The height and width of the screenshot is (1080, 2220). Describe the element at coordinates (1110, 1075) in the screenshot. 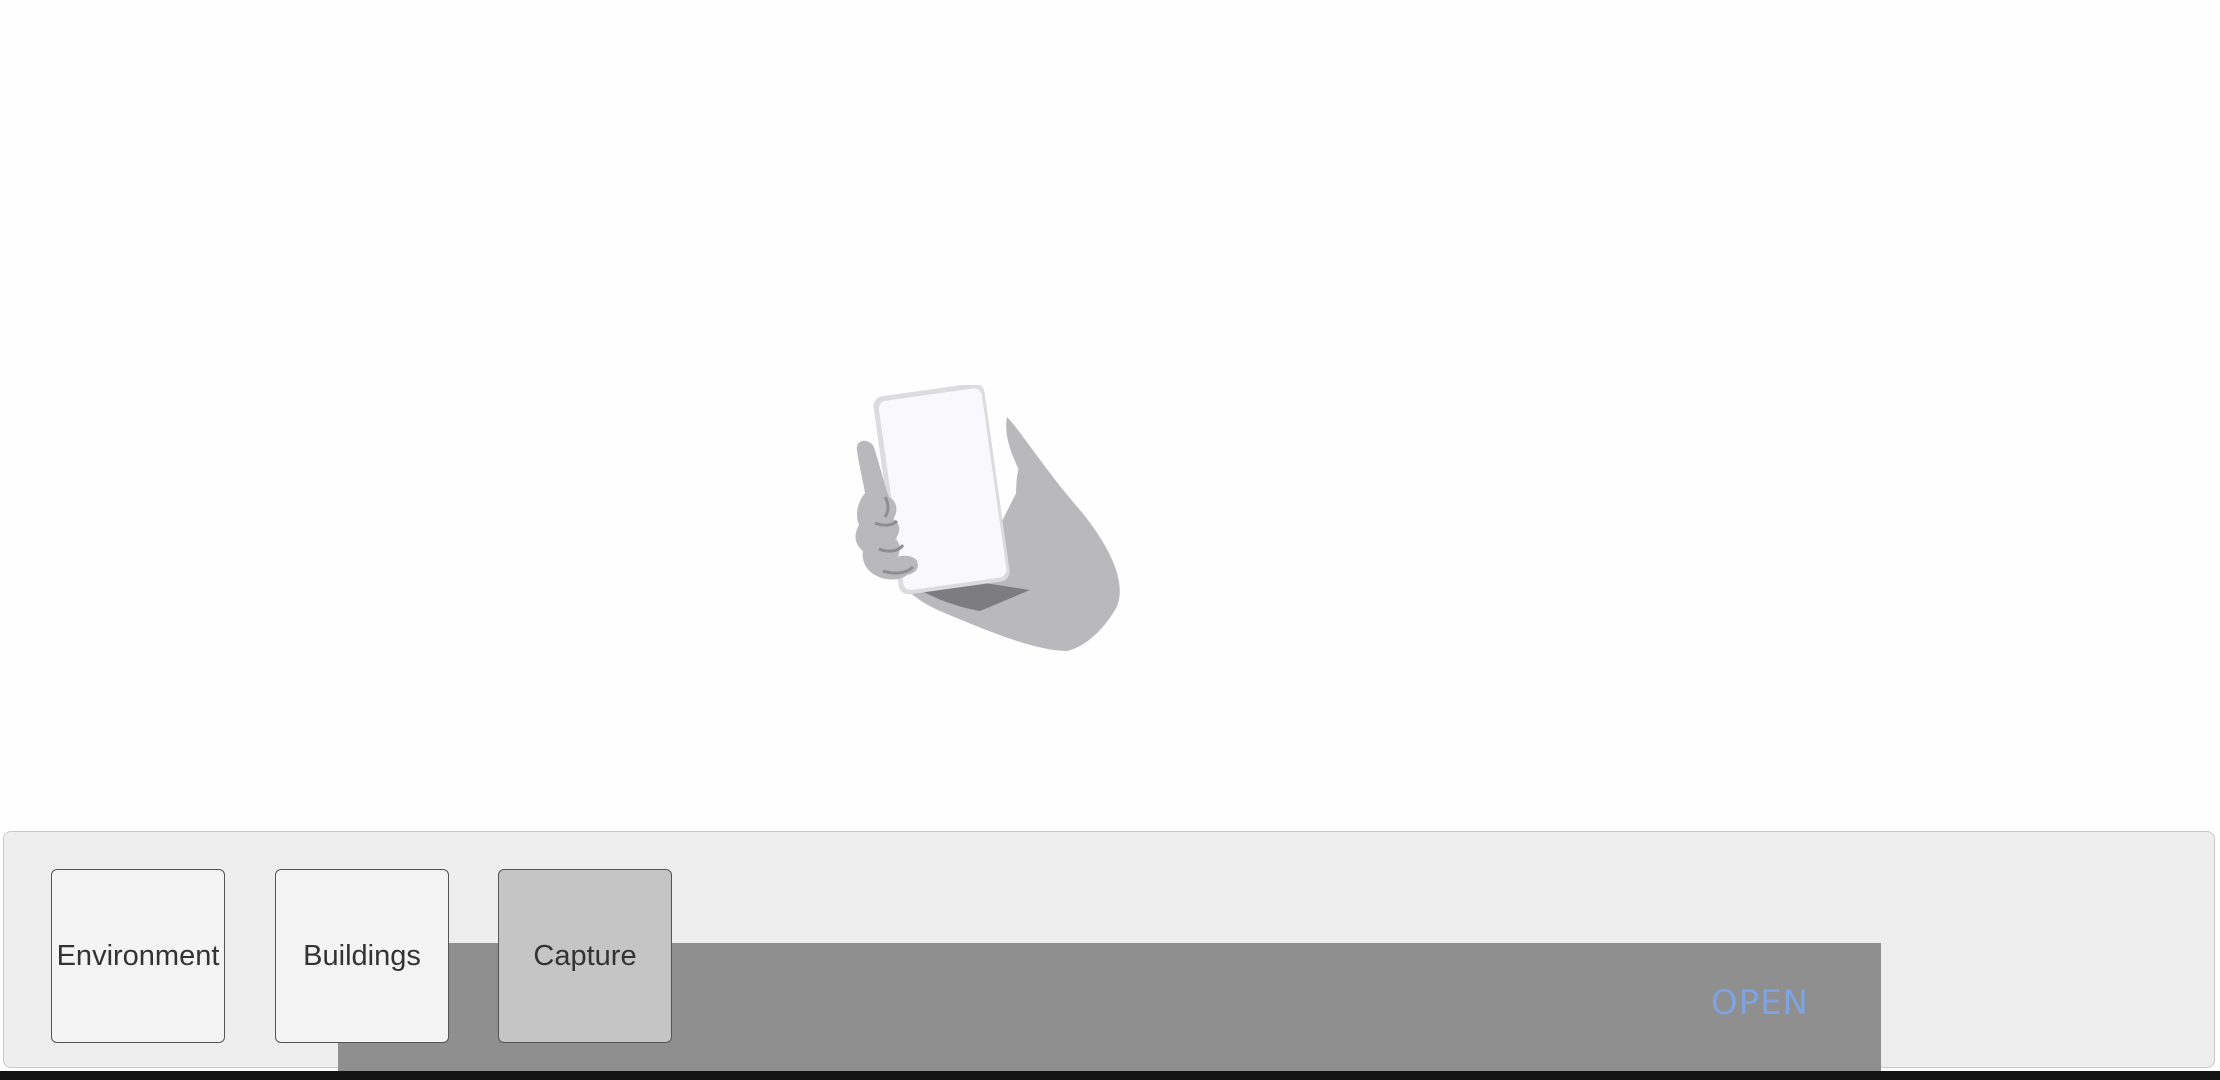

I see `navigation-bar-edge` at that location.